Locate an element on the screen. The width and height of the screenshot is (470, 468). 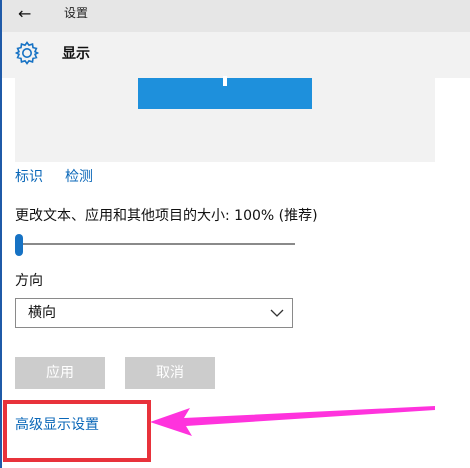
pointer-arrow-icon is located at coordinates (292, 421).